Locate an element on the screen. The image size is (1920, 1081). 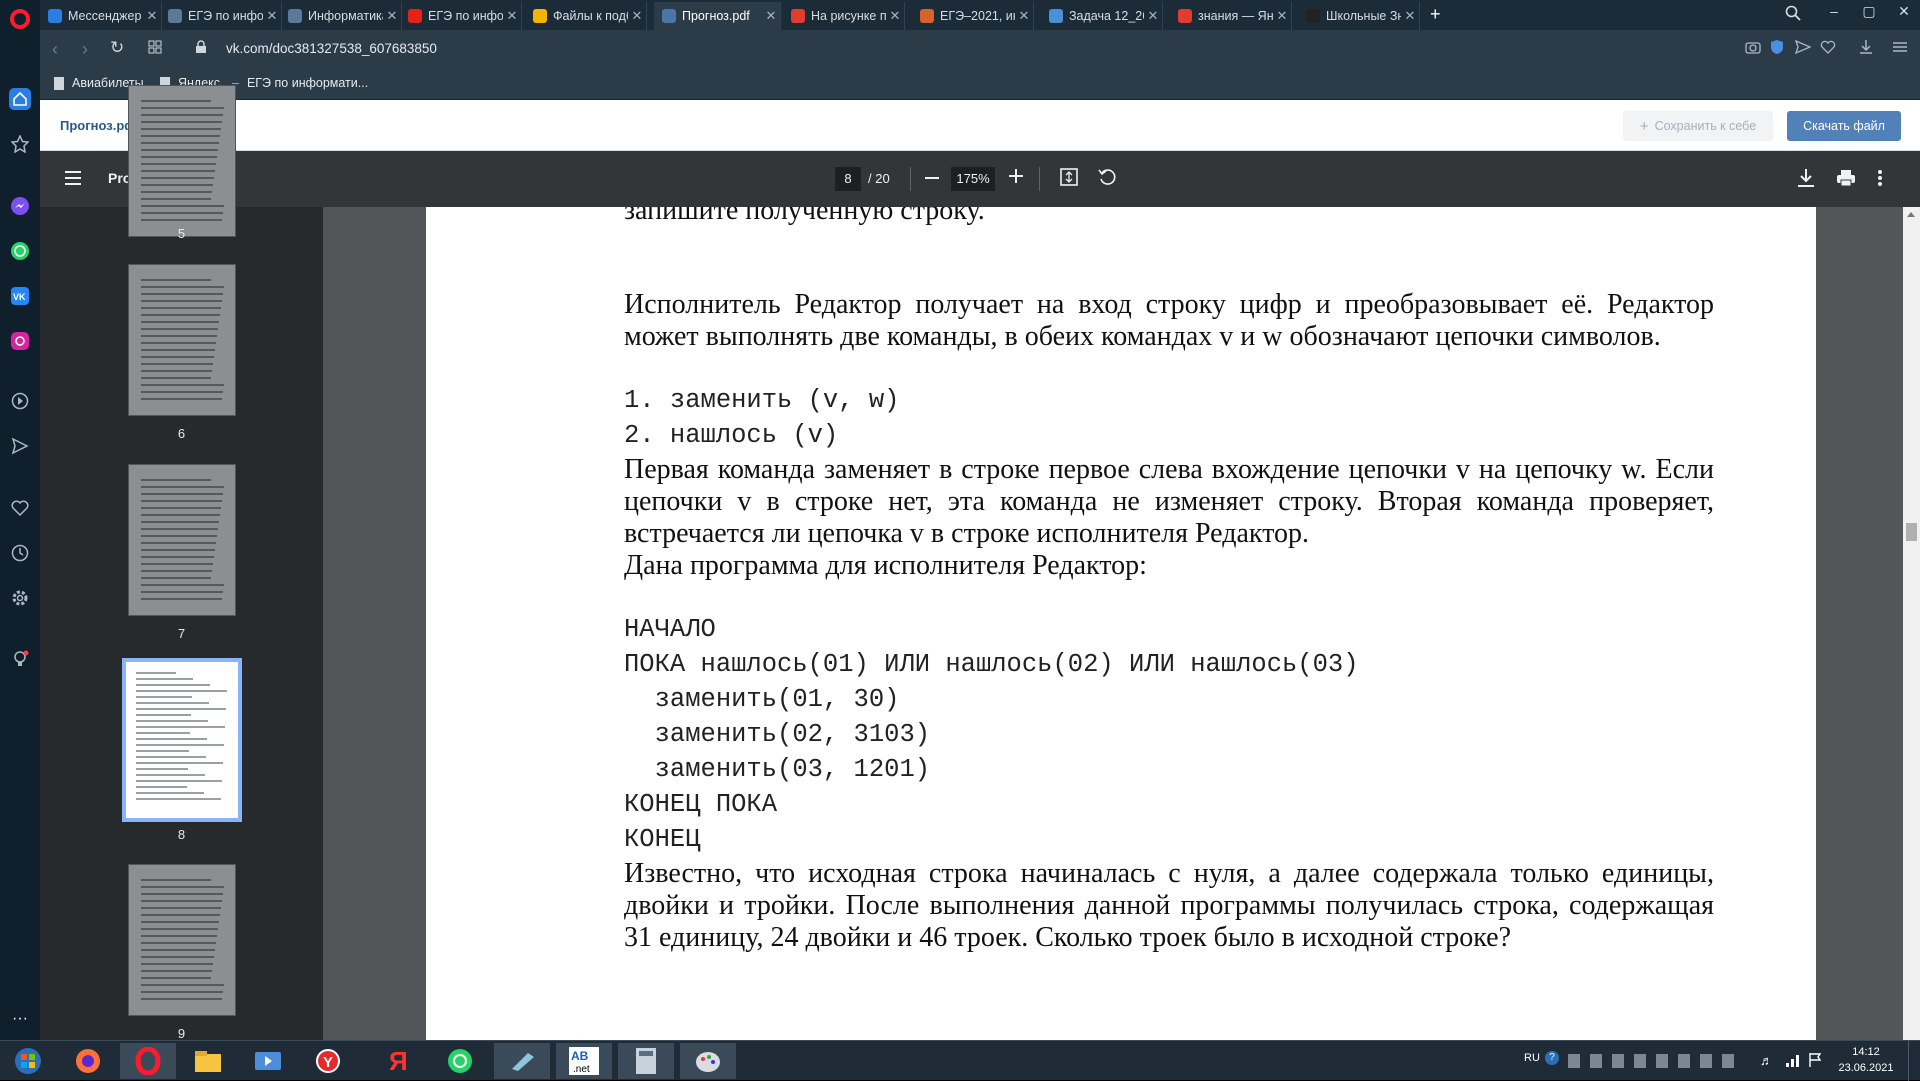
yandex-icon: Я is located at coordinates (398, 1061).